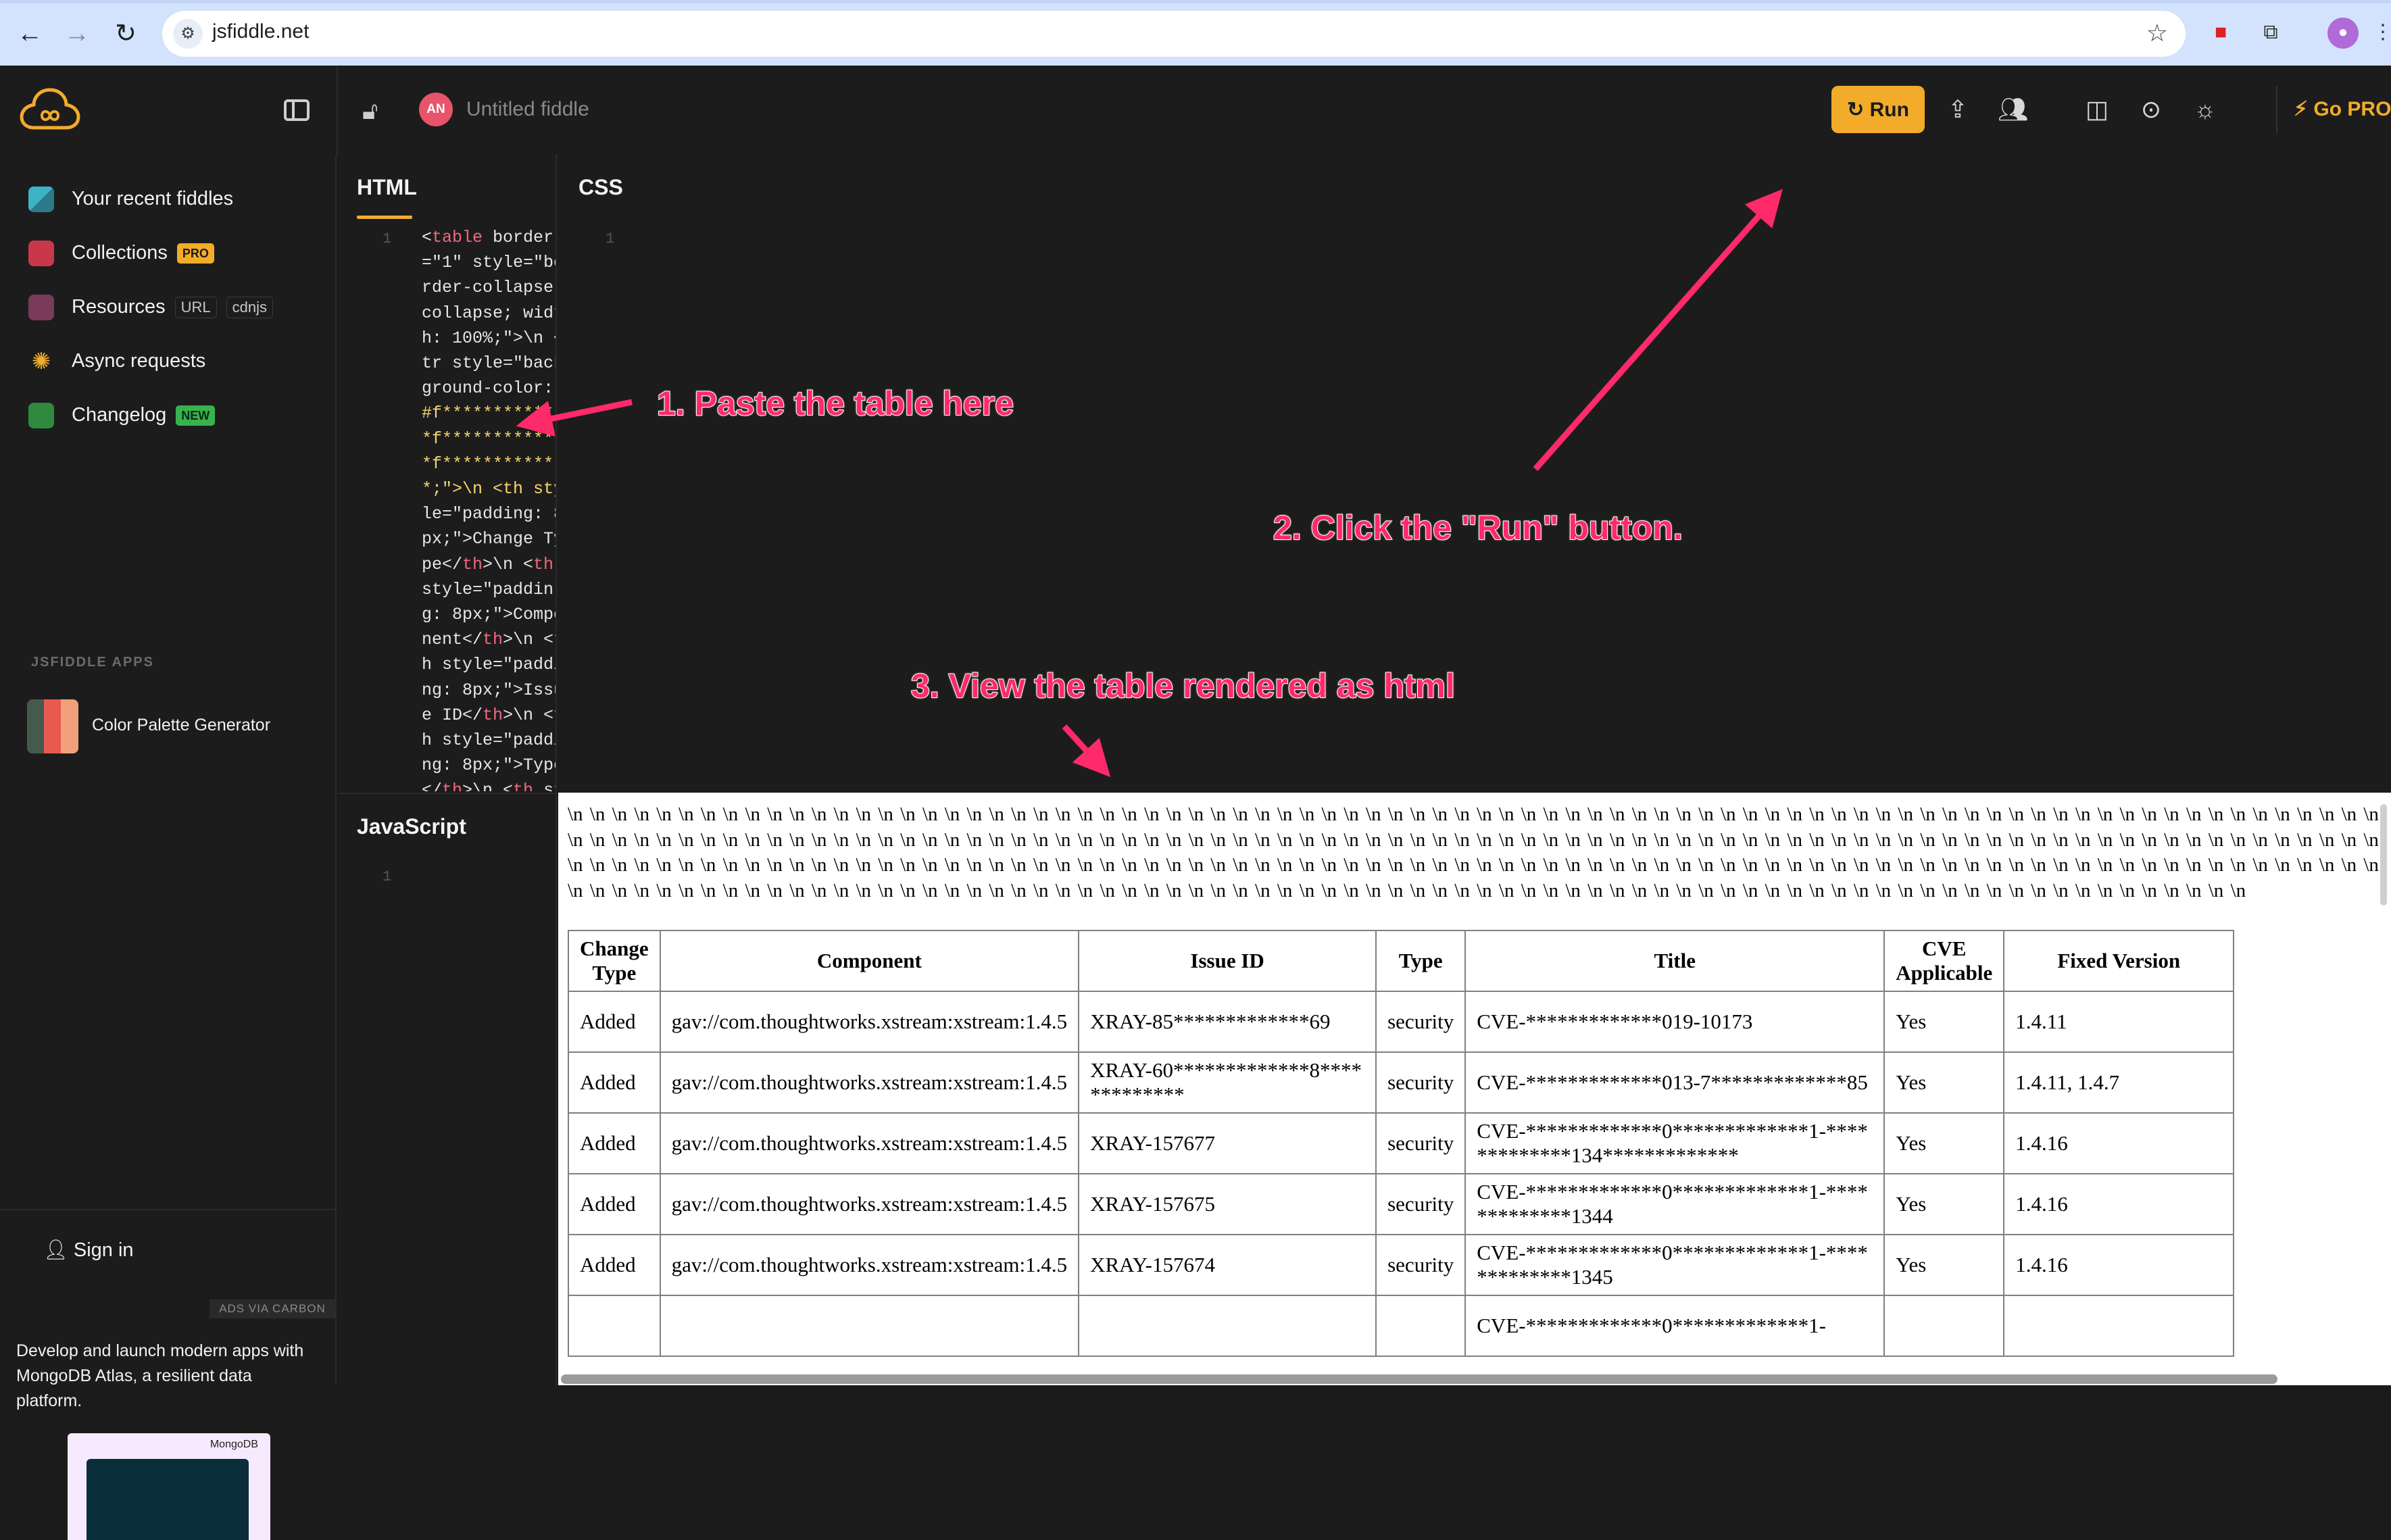 The height and width of the screenshot is (1540, 2391). I want to click on ad-terminal-graphic, so click(168, 1499).